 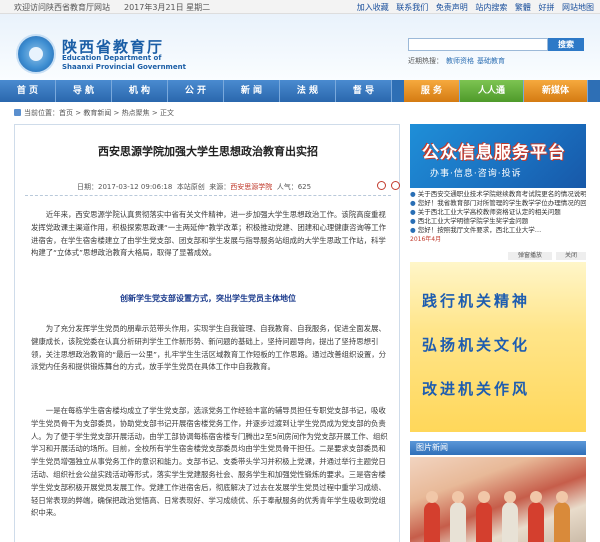 I want to click on link-site-search: 站内搜索, so click(x=491, y=7).